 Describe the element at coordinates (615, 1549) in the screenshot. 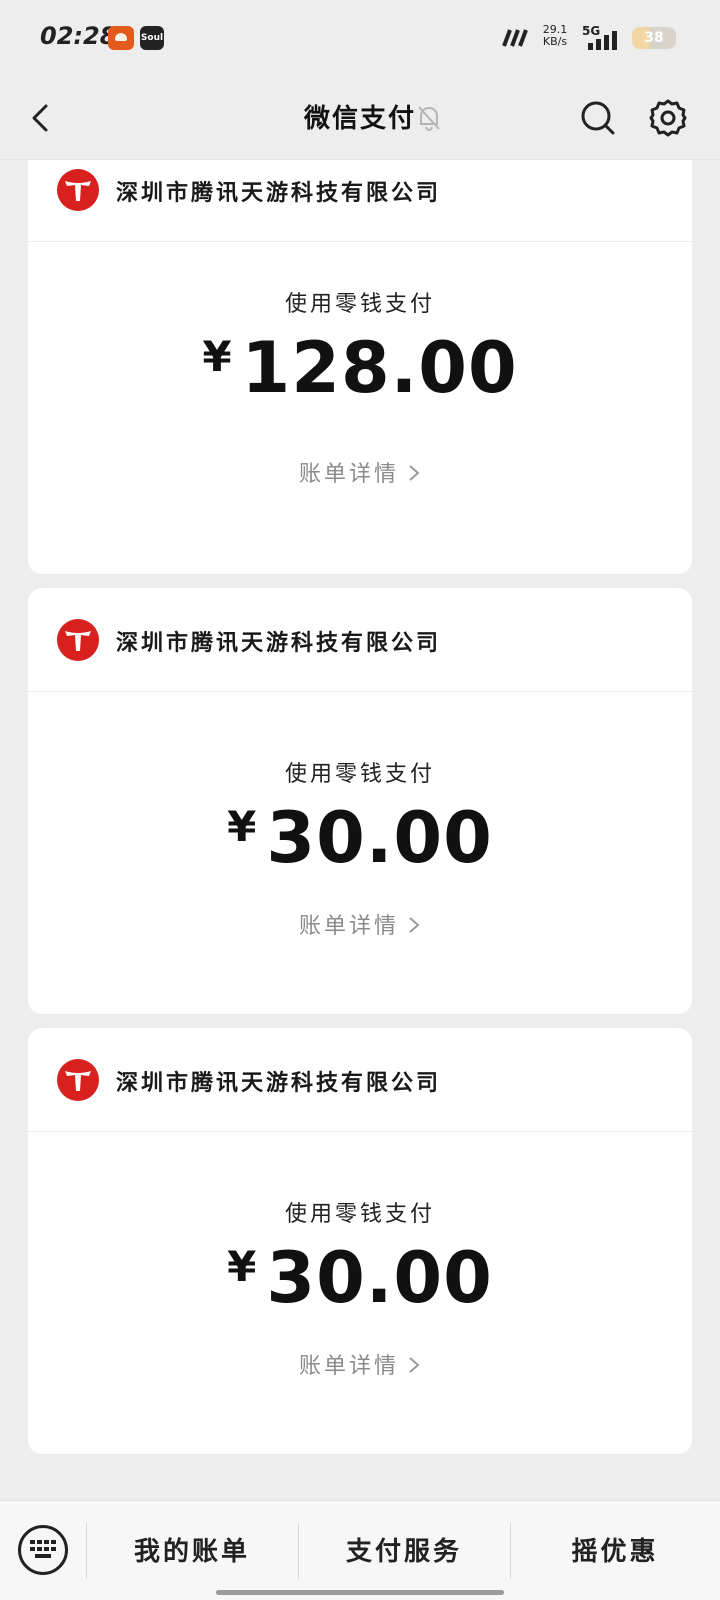

I see `menu-shake-offers: 摇优惠` at that location.